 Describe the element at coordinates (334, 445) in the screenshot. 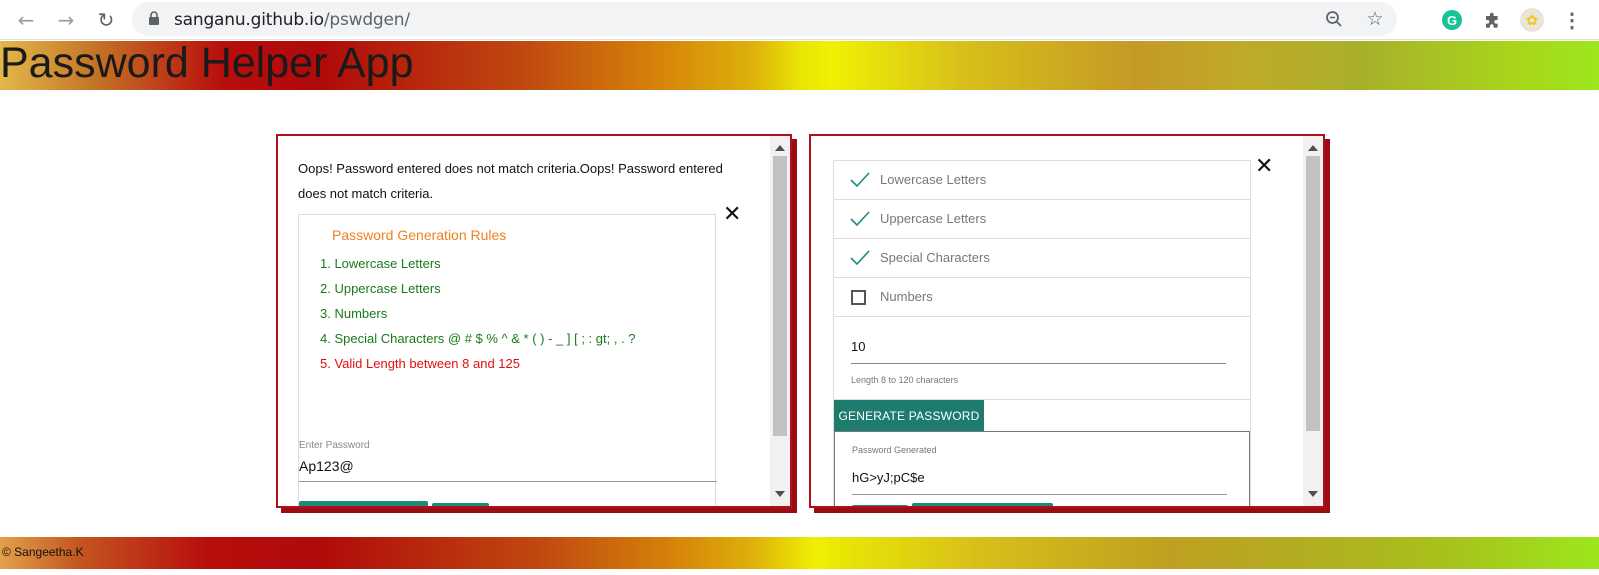

I see `password-input-label: Enter Password` at that location.